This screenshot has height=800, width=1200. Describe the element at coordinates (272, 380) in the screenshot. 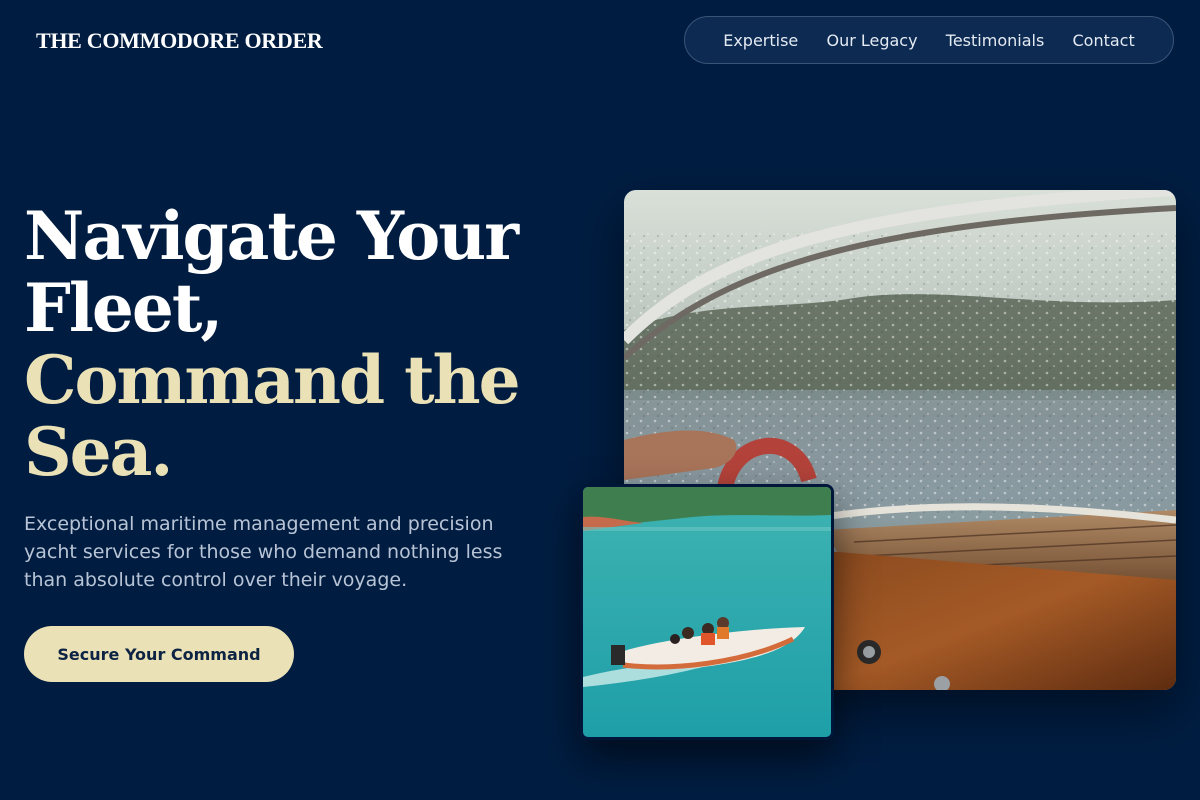

I see `hero-title-line-3: Command the` at that location.